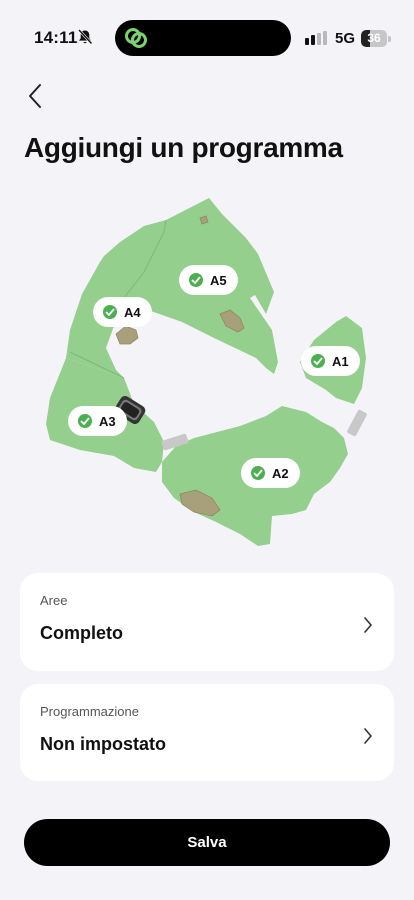 The height and width of the screenshot is (900, 414). What do you see at coordinates (208, 280) in the screenshot?
I see `zone-a5-label: A5` at bounding box center [208, 280].